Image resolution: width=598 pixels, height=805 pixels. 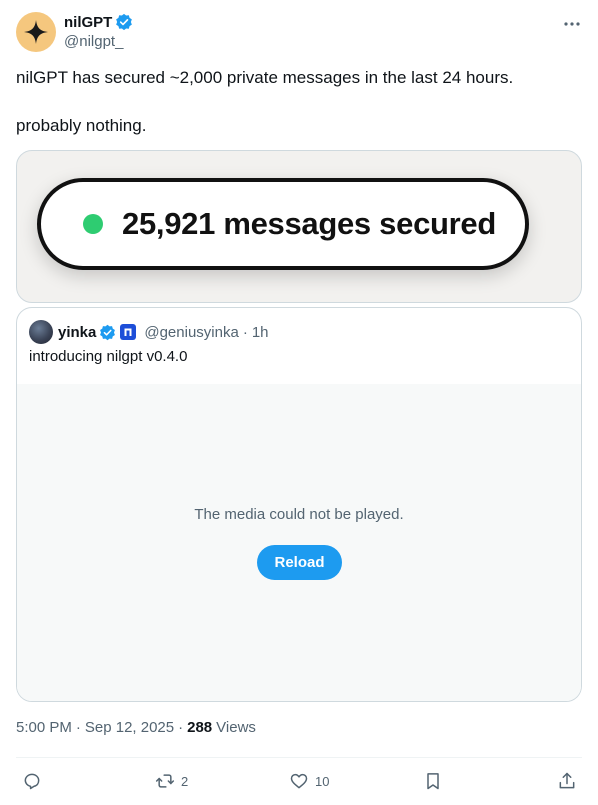 I want to click on reload-button: Reload, so click(x=299, y=562).